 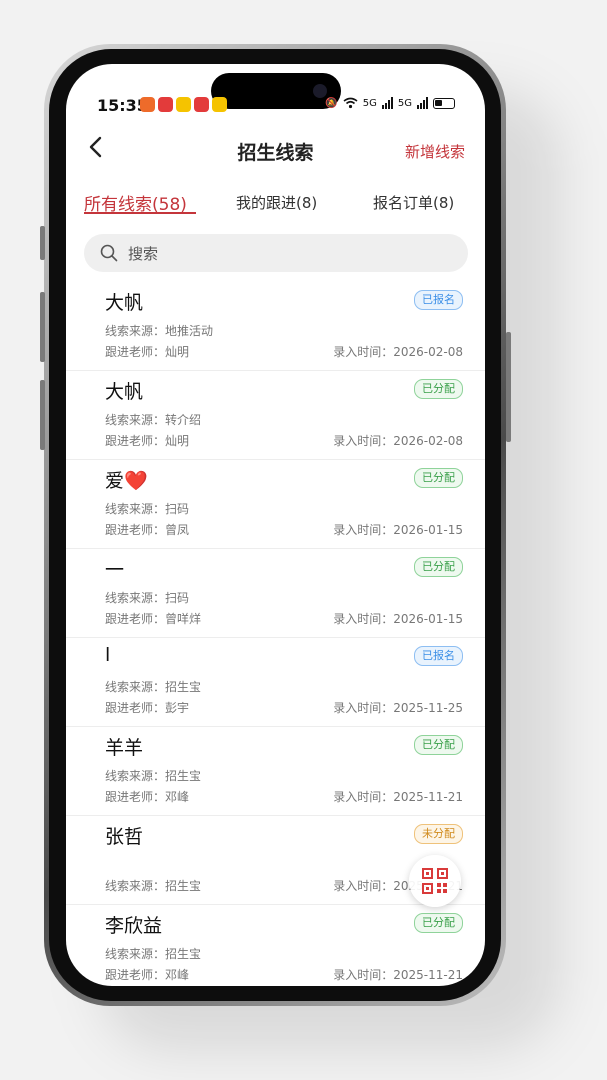 What do you see at coordinates (115, 570) in the screenshot?
I see `lead-name: 一` at bounding box center [115, 570].